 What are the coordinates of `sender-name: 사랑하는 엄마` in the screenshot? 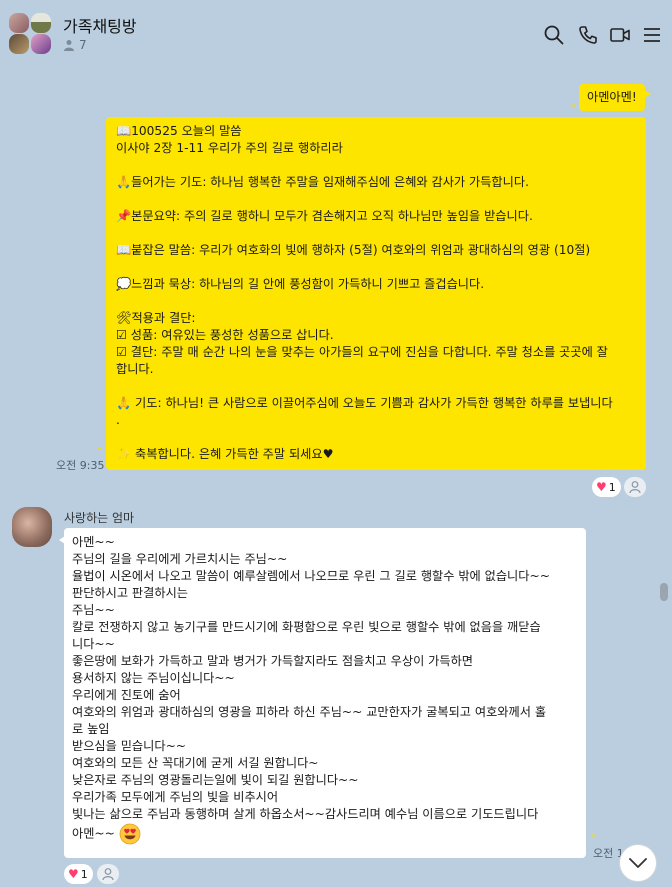 It's located at (99, 518).